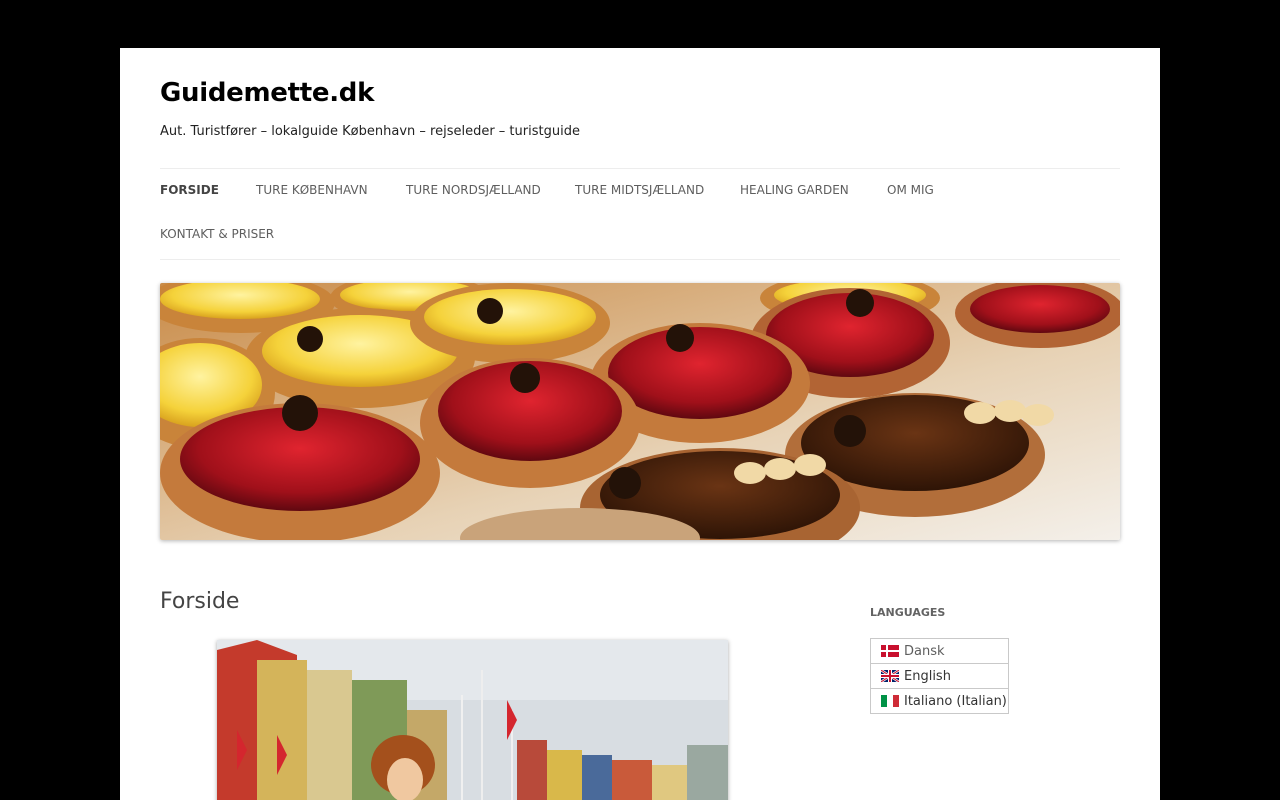  What do you see at coordinates (794, 190) in the screenshot?
I see `nav-item-healing-garden: Healing Garden` at bounding box center [794, 190].